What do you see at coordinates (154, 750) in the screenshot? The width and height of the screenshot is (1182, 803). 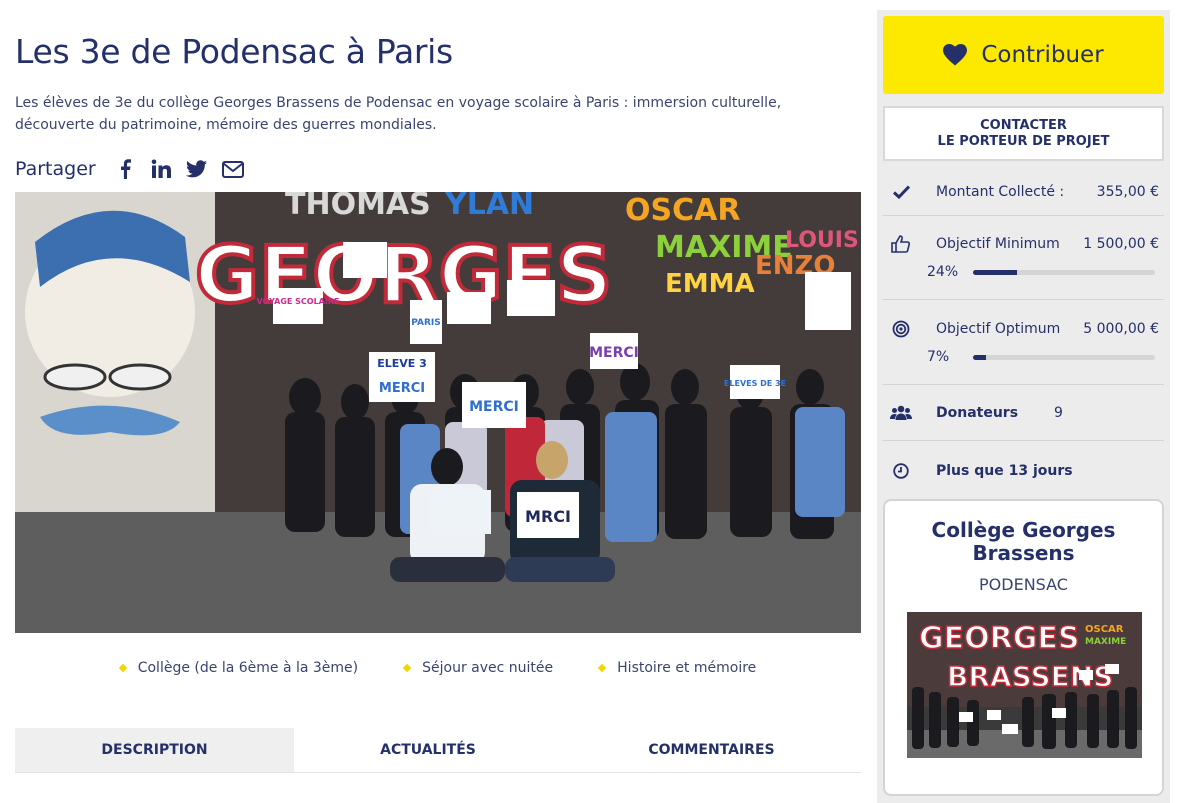 I see `tab-description: DESCRIPTION` at bounding box center [154, 750].